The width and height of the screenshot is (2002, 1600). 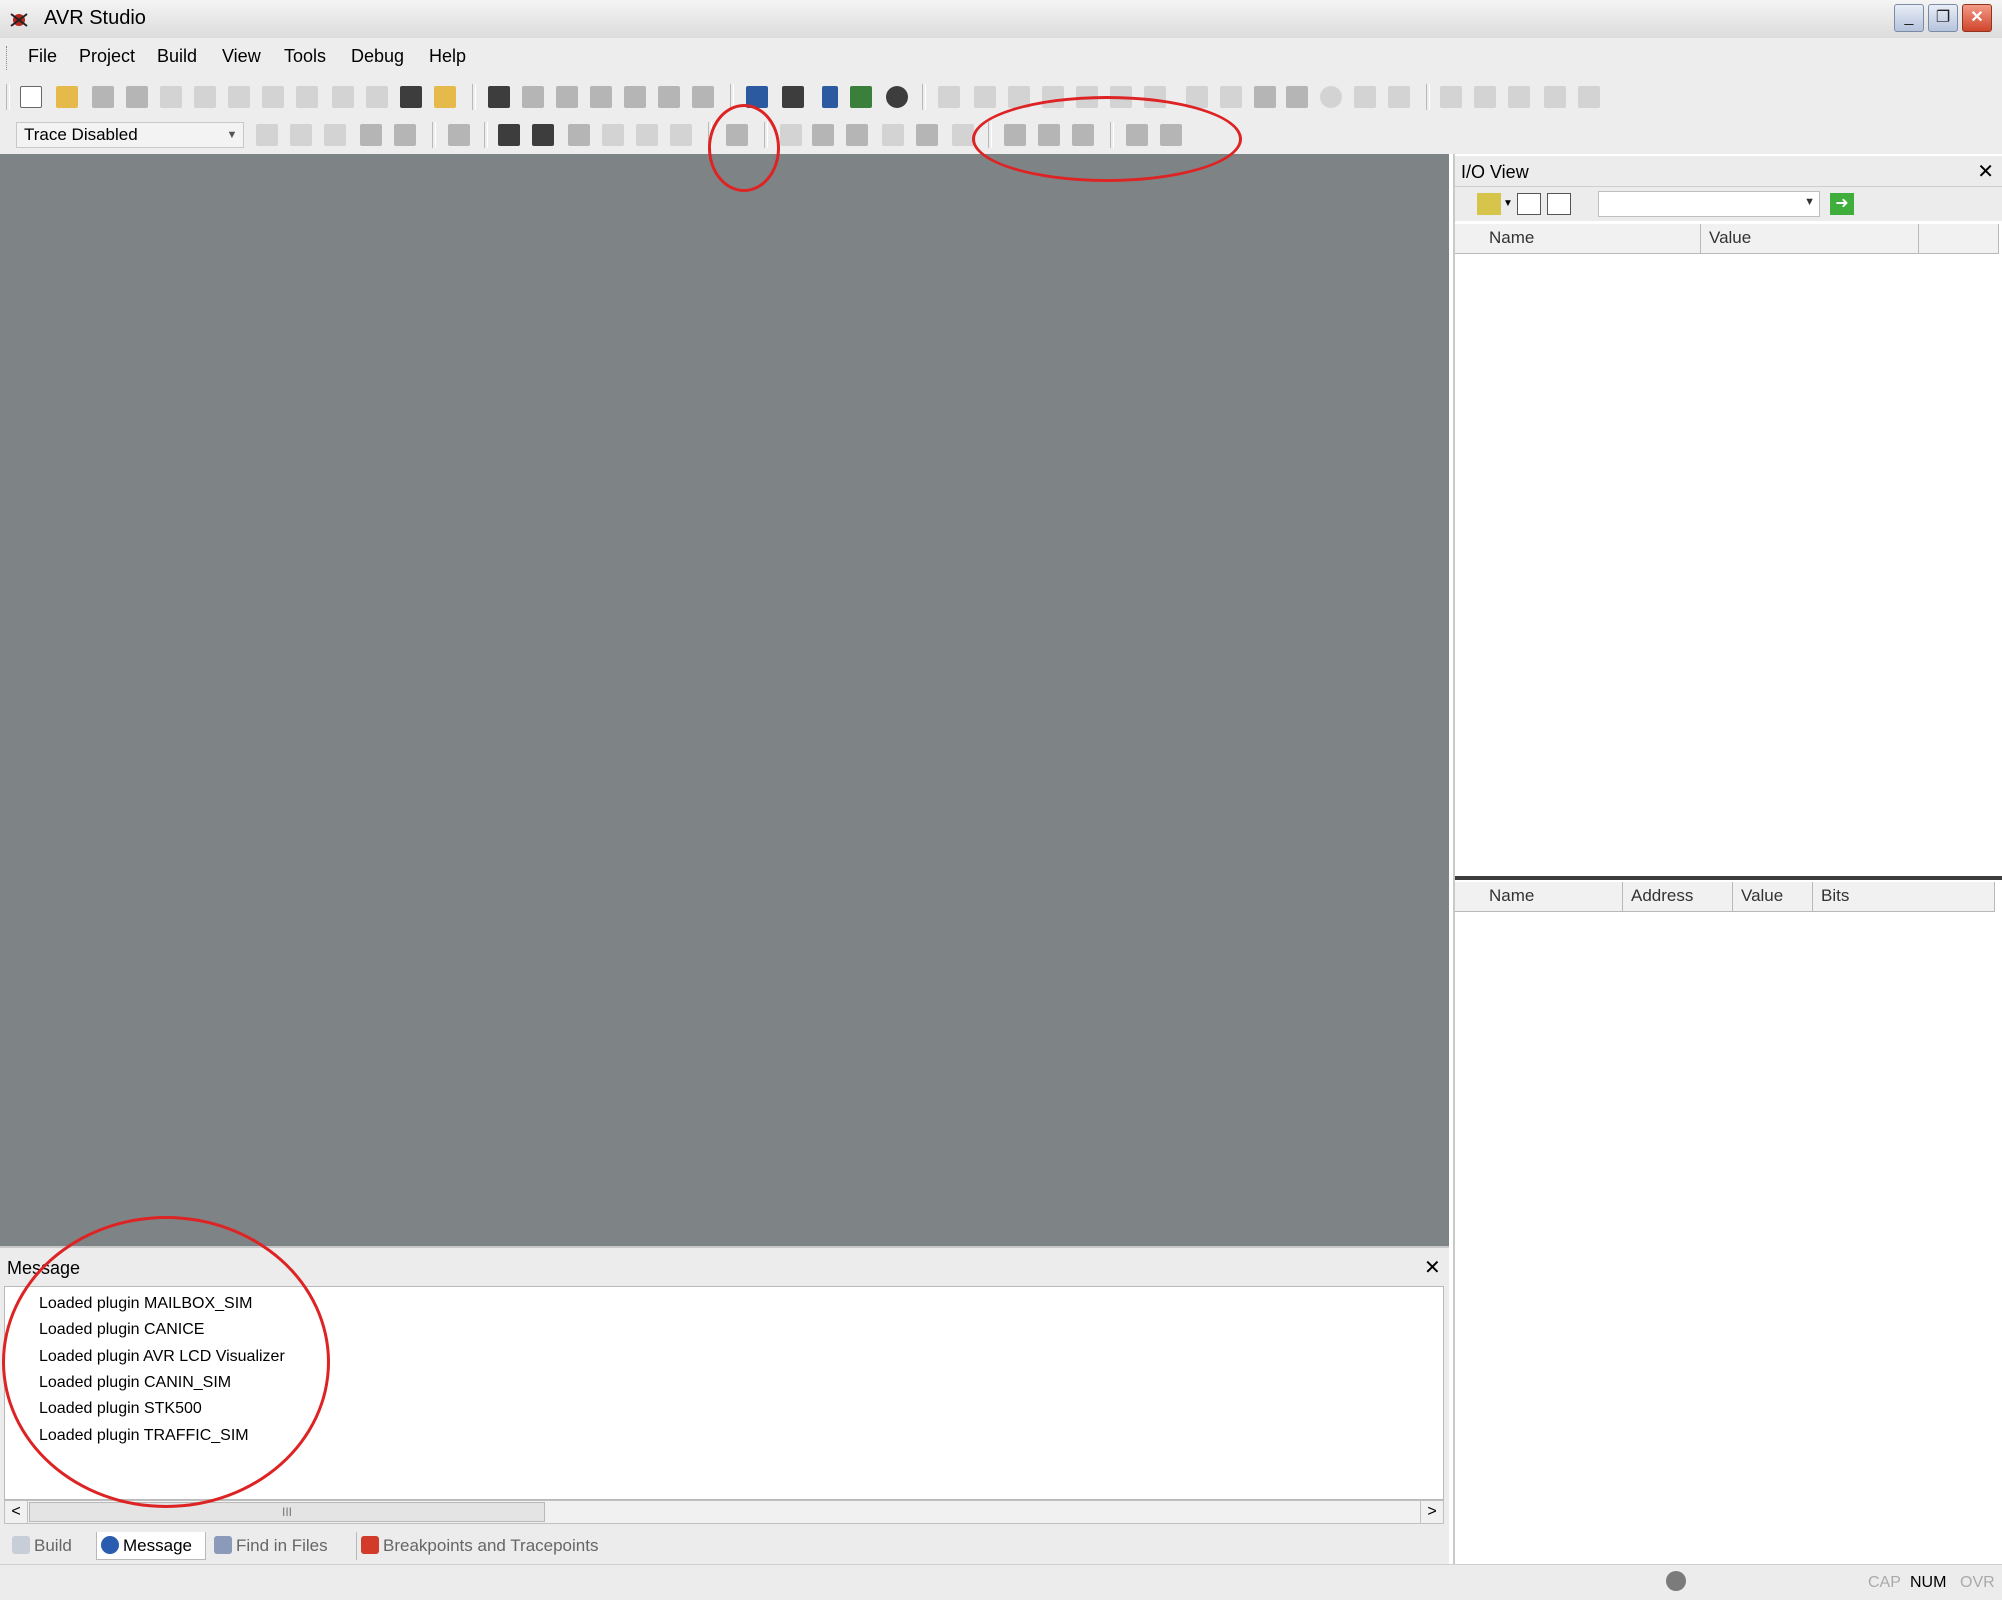 I want to click on outdent-icon, so click(x=703, y=97).